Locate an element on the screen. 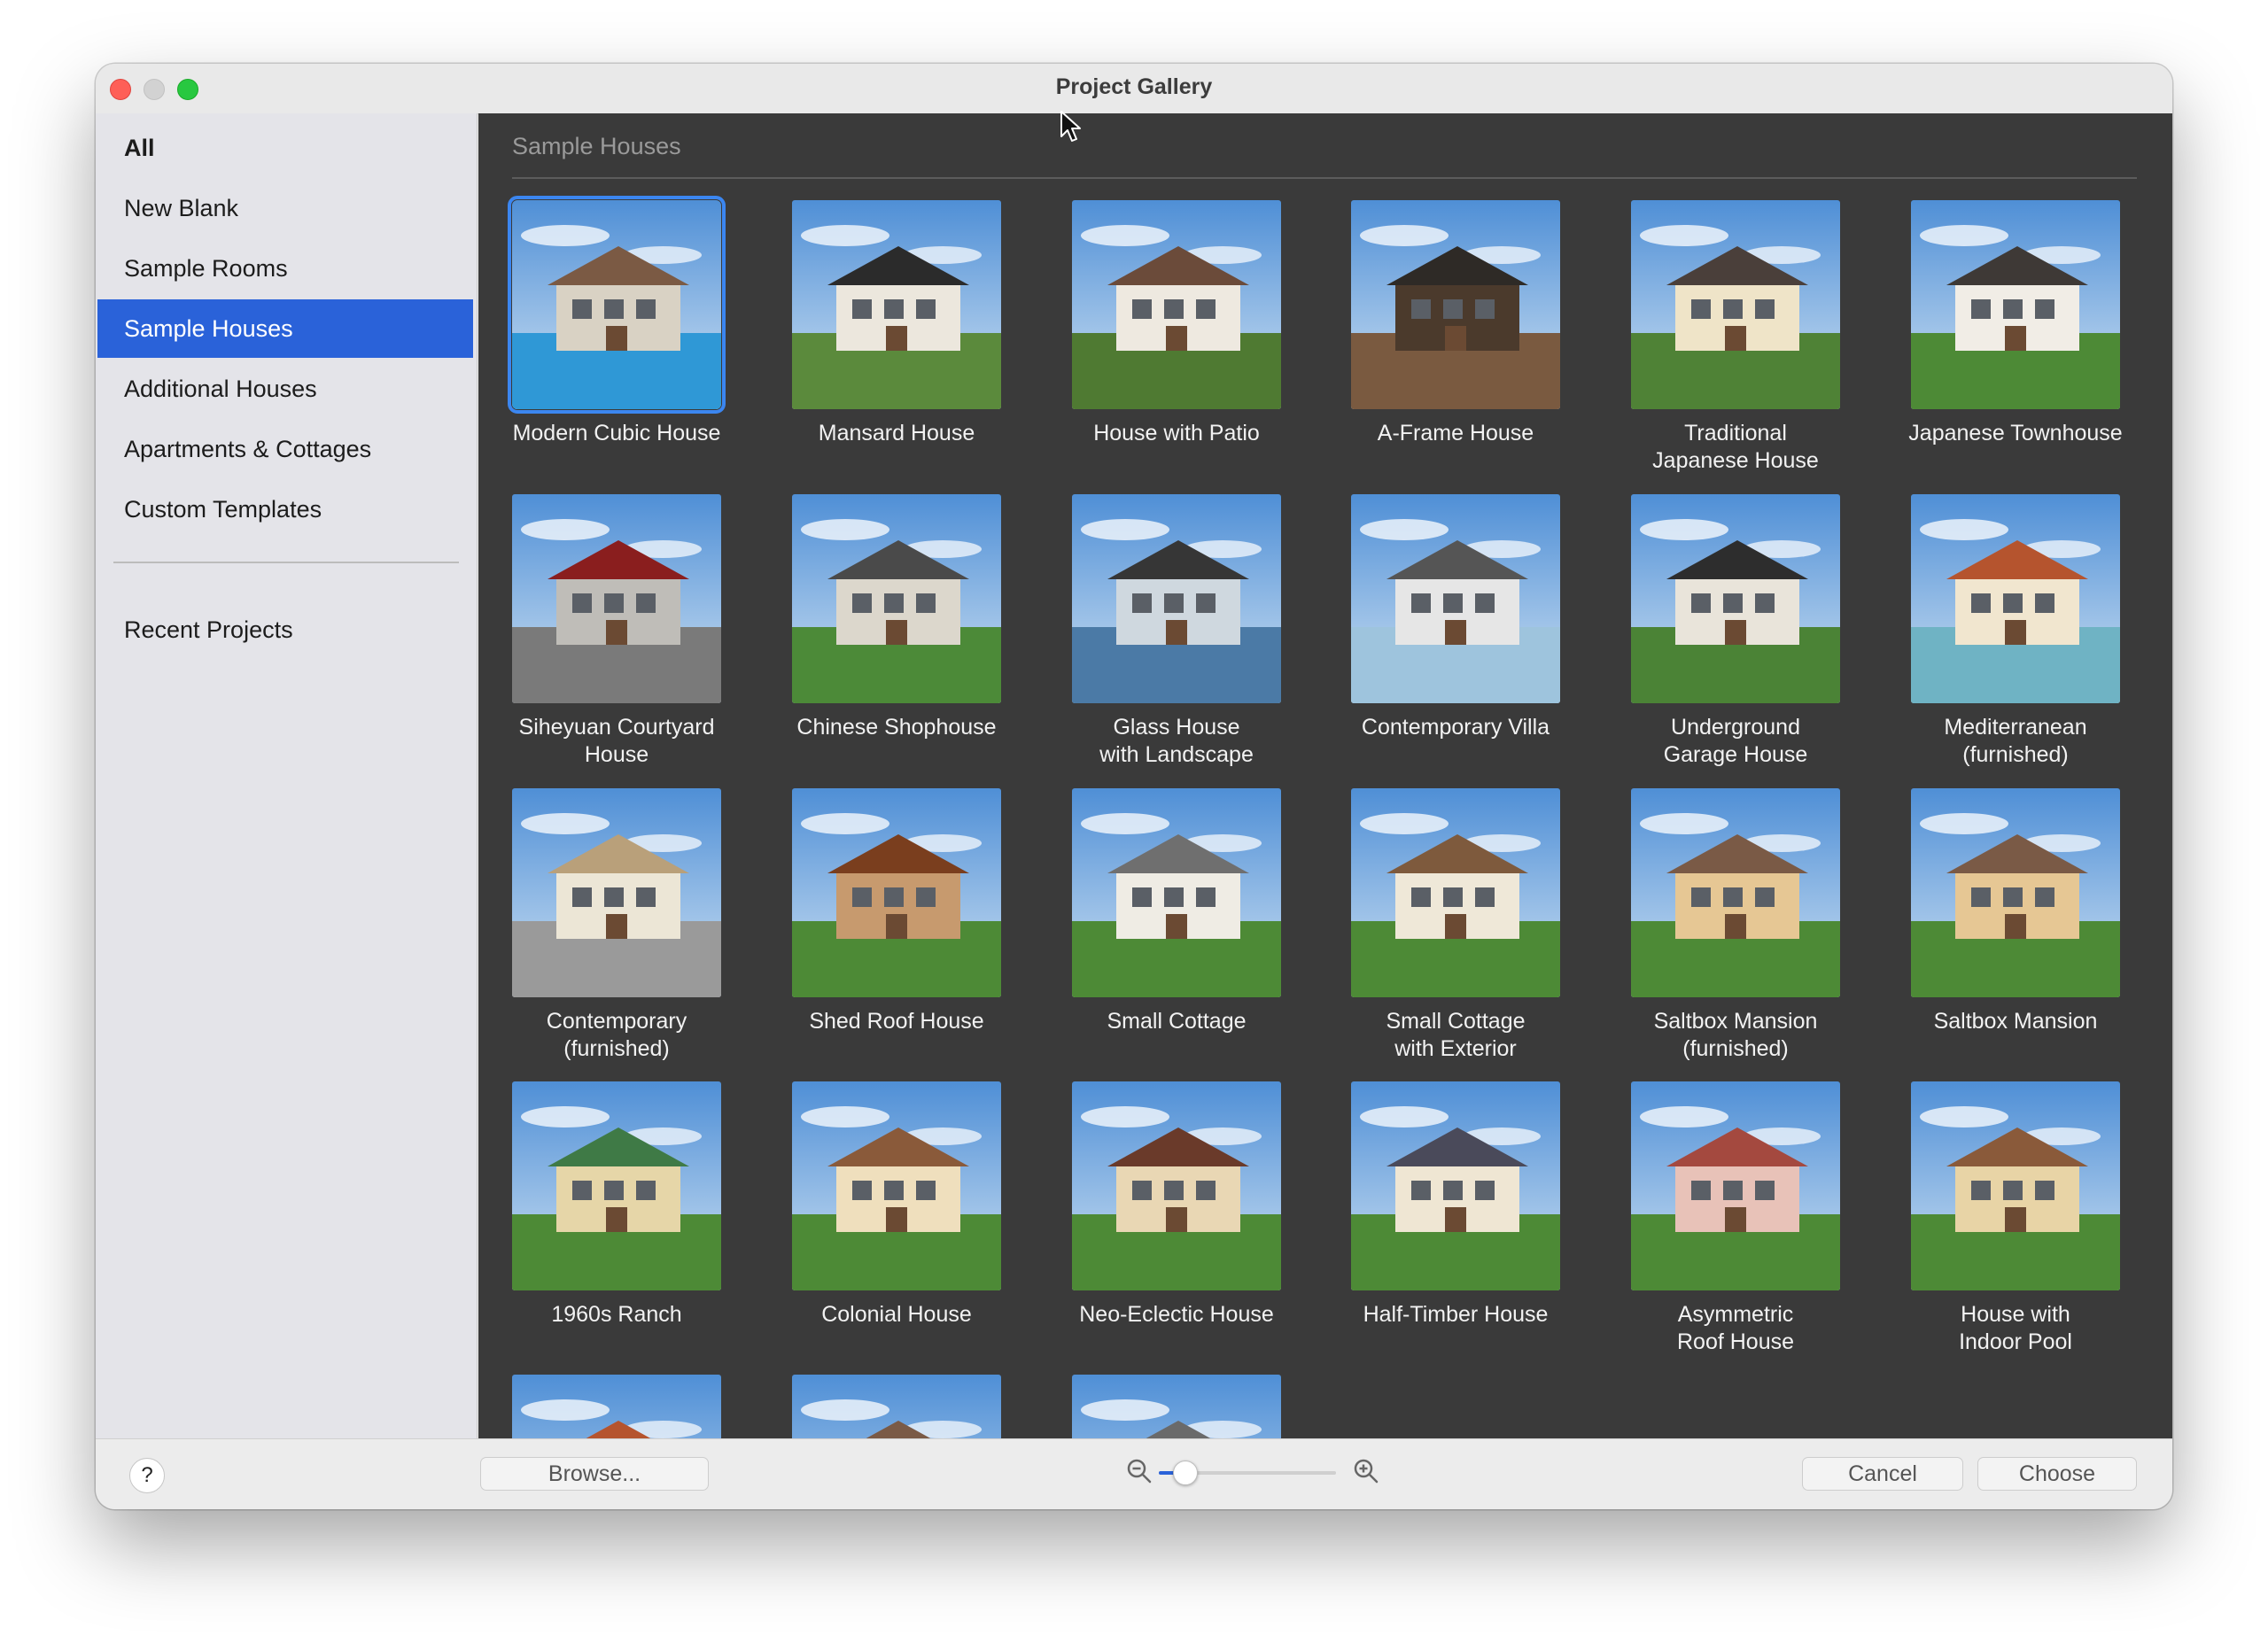 This screenshot has width=2268, height=1635. project-tile: Small Cottage with Exterior is located at coordinates (1440, 935).